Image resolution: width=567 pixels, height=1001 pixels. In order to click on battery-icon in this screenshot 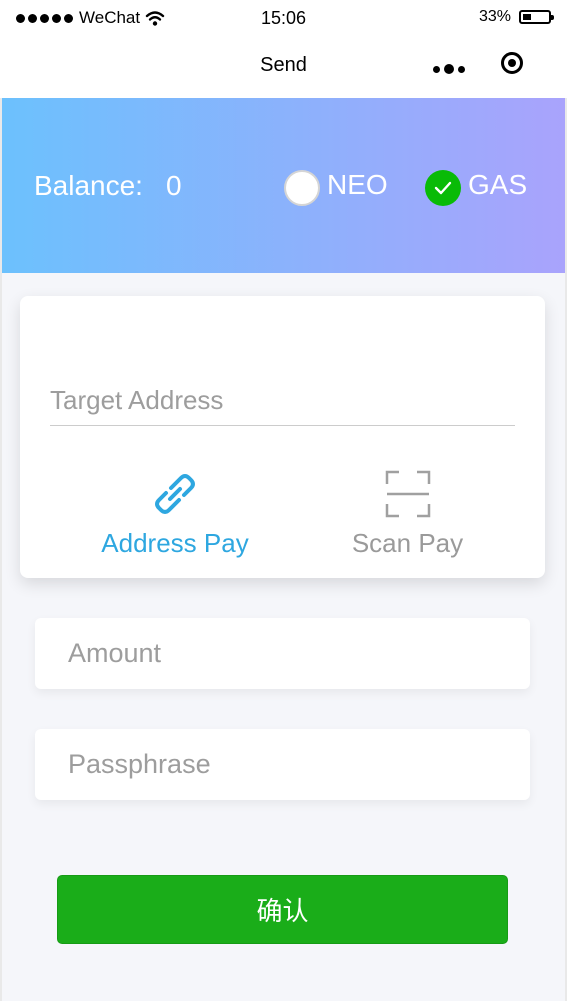, I will do `click(536, 17)`.